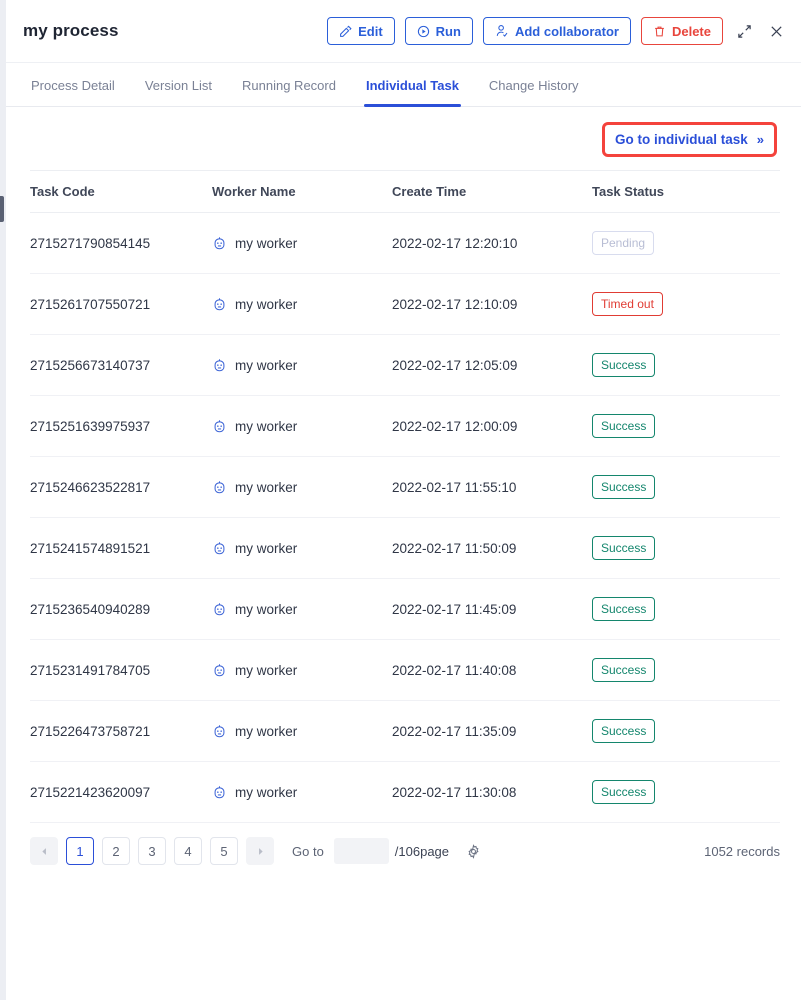 This screenshot has height=1000, width=801. I want to click on pagination-next-button, so click(260, 851).